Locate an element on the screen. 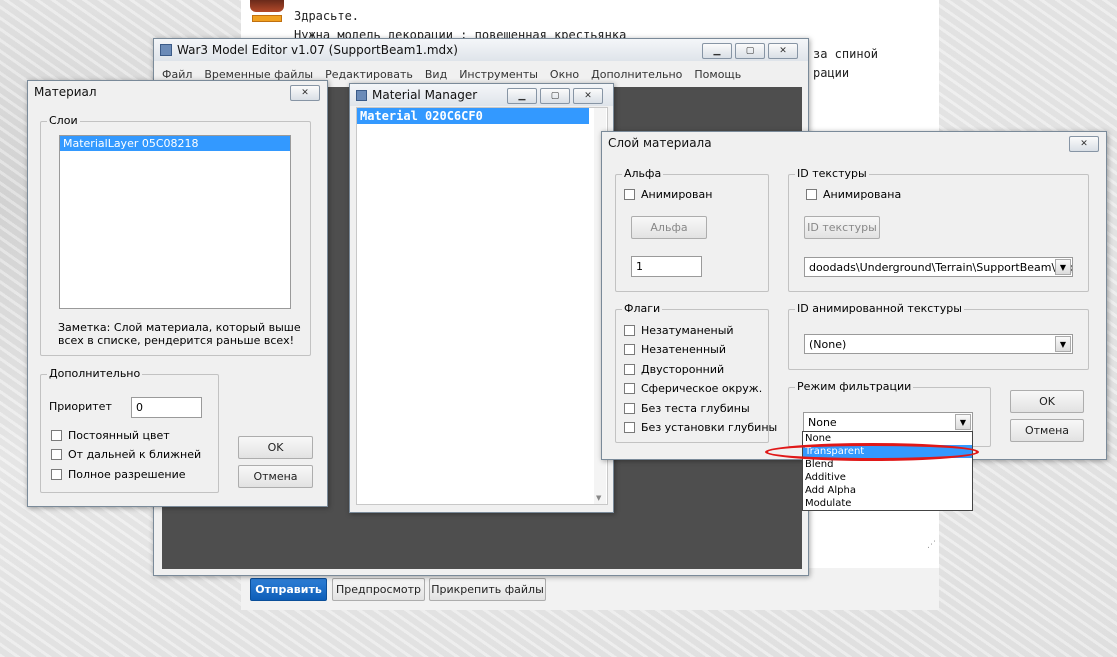  priority-input: 0 is located at coordinates (166, 407).